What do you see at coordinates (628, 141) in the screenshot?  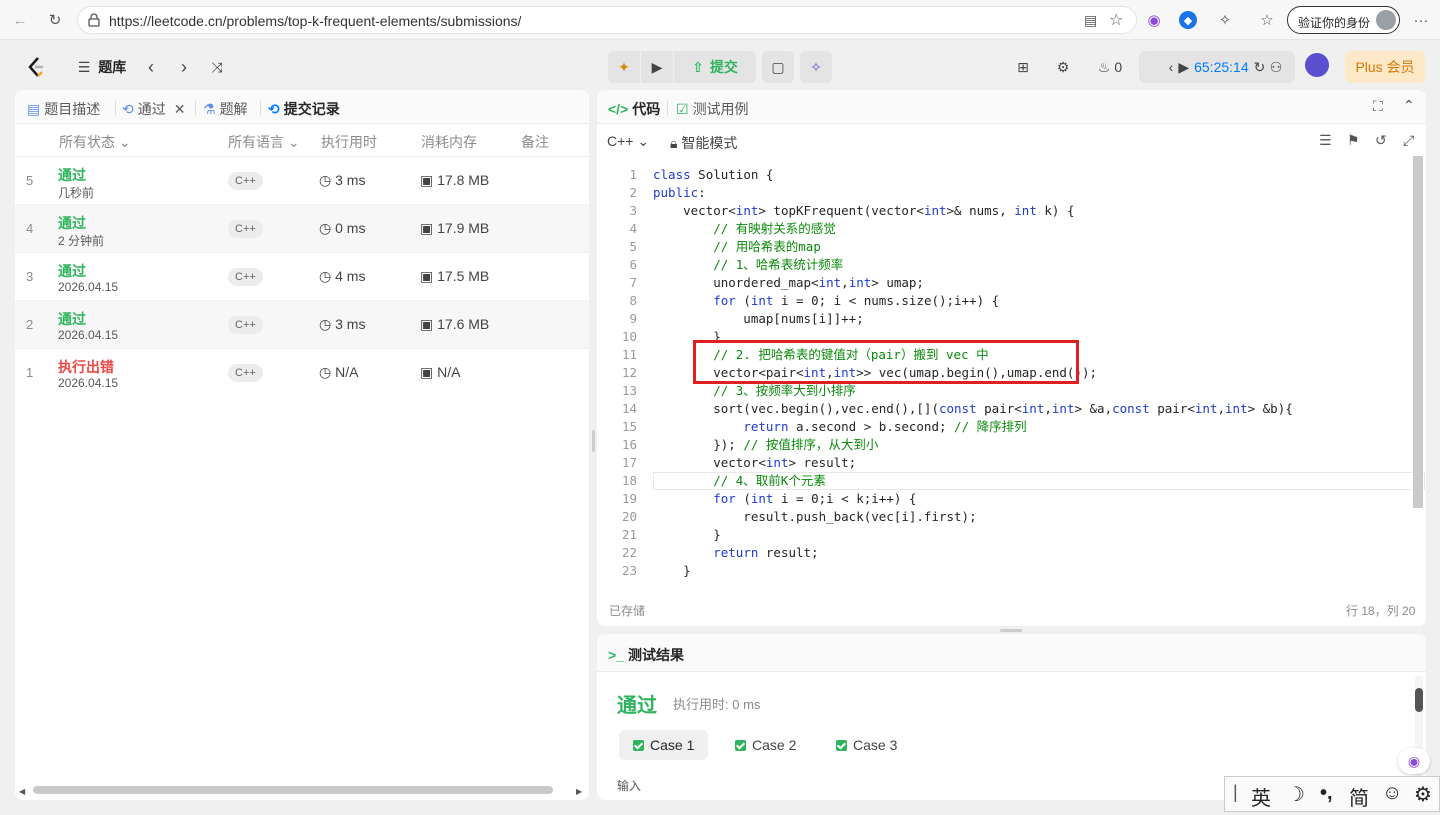 I see `language-select: C++ ⌄` at bounding box center [628, 141].